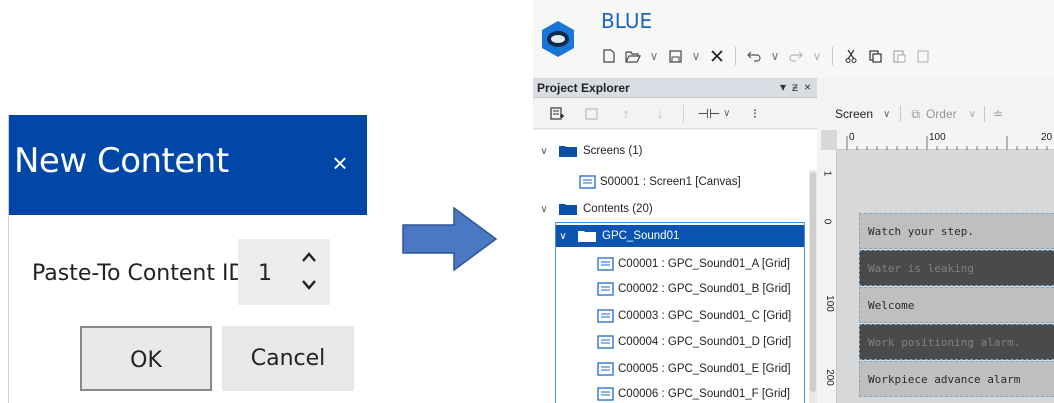 This screenshot has height=403, width=1054. What do you see at coordinates (775, 56) in the screenshot?
I see `undo-dropdown-chevron-icon: ∨` at bounding box center [775, 56].